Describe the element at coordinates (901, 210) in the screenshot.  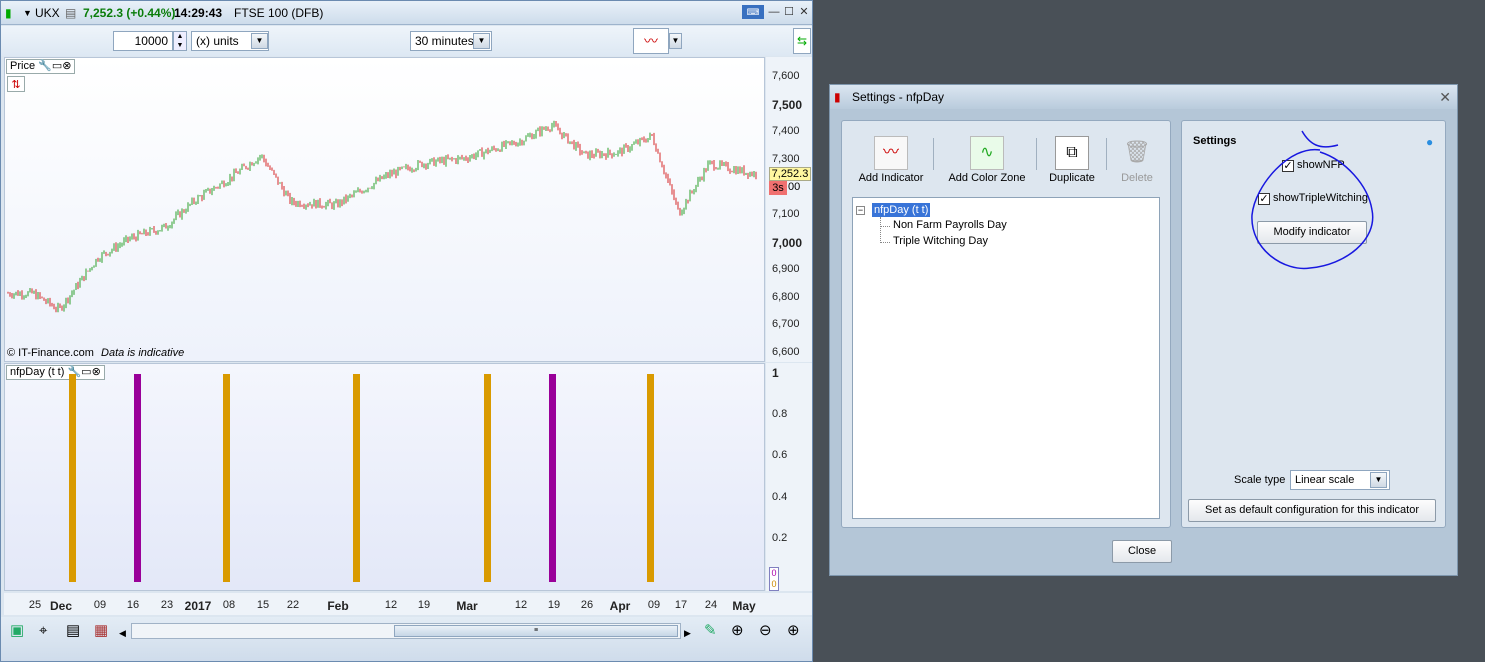
I see `tree-root: nfpDay (t t)` at that location.